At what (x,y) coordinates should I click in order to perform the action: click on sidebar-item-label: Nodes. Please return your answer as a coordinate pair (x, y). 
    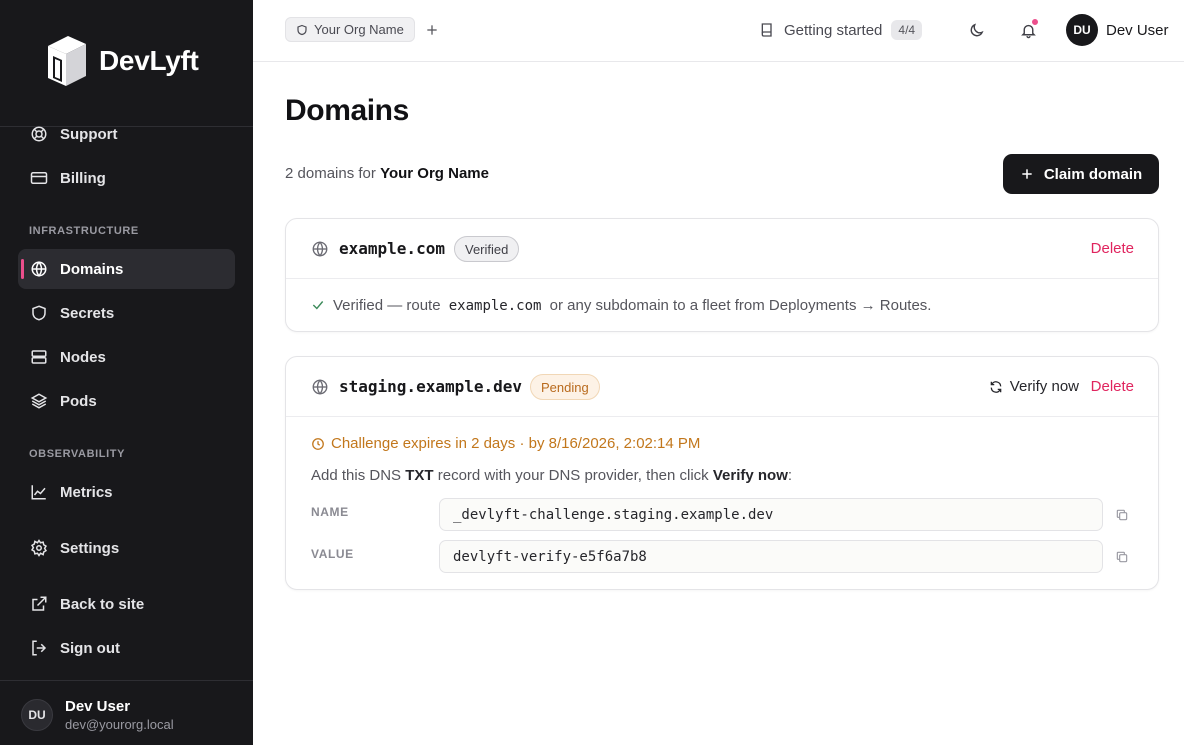
    Looking at the image, I should click on (83, 357).